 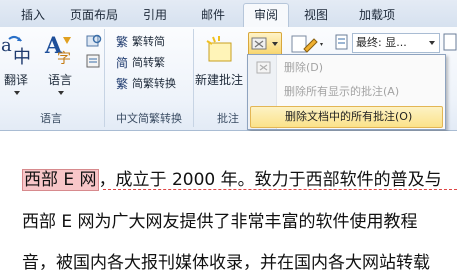 I want to click on language-button: A 字 语言, so click(x=60, y=66).